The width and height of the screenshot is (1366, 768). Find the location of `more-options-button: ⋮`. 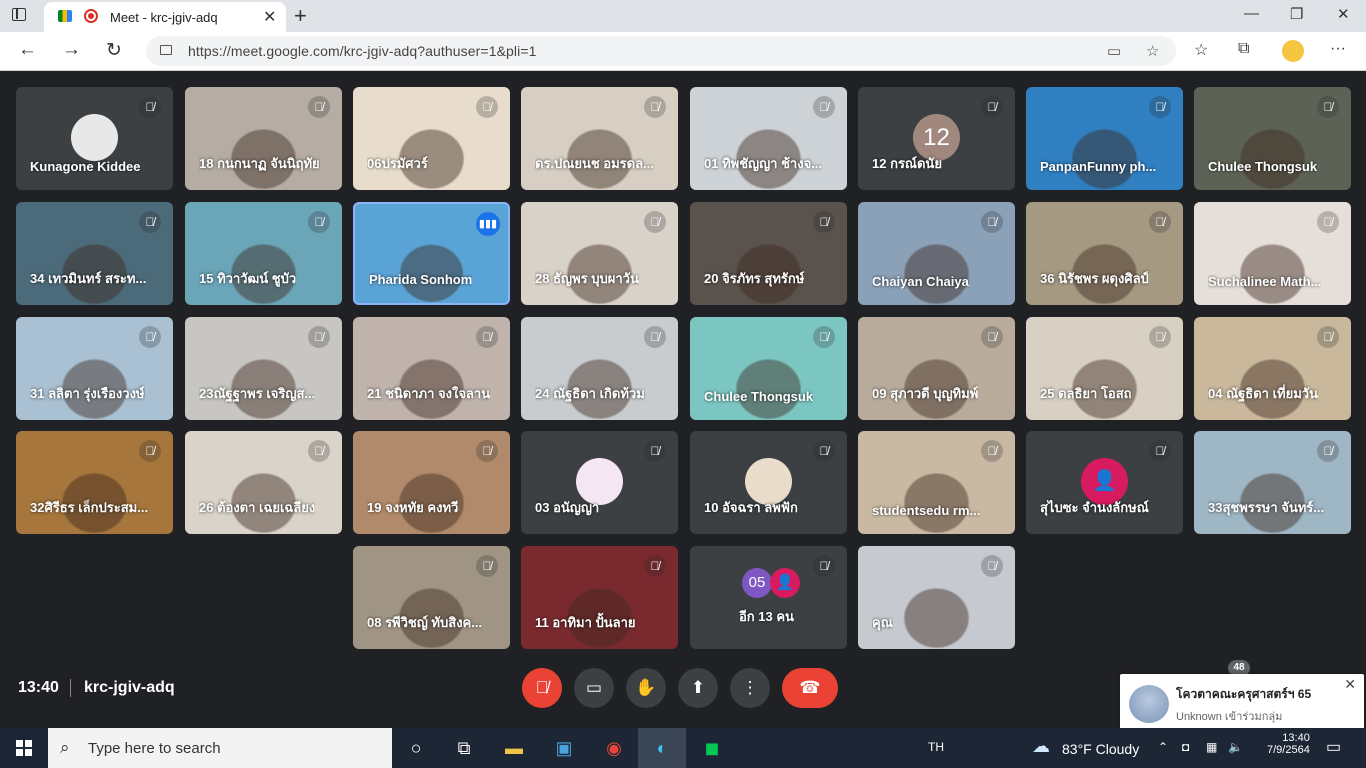

more-options-button: ⋮ is located at coordinates (750, 688).